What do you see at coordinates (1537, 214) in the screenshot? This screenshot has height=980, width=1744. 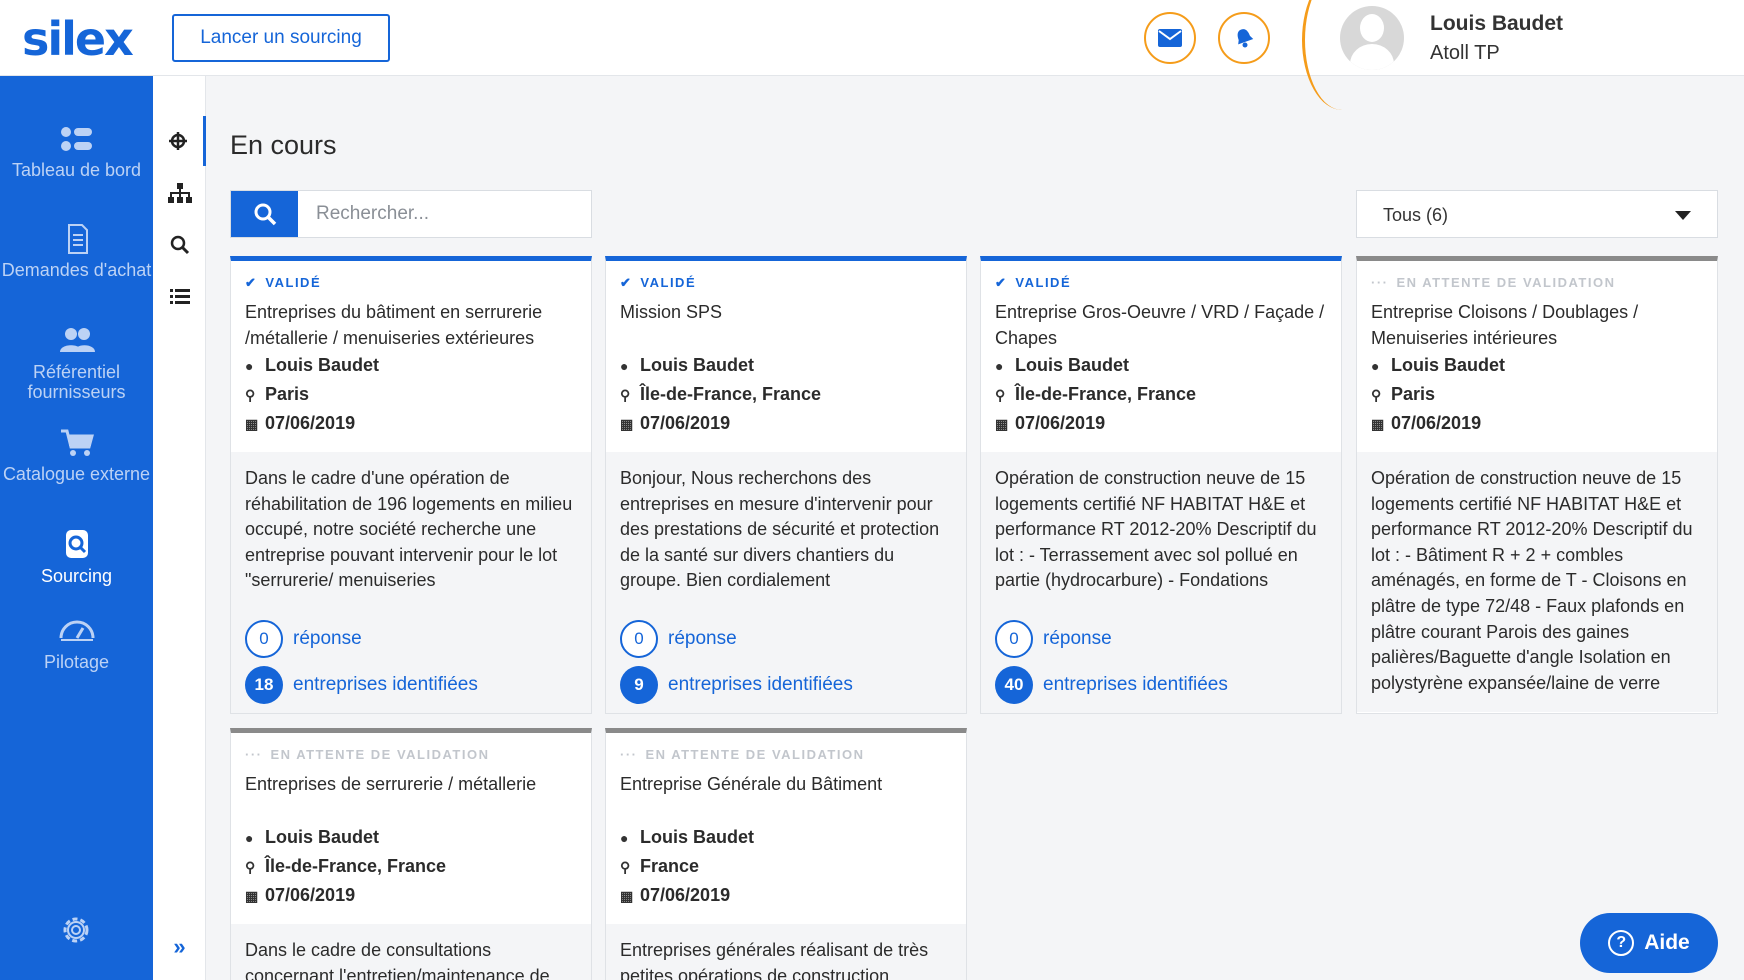 I see `status-filter-select: Tous (6)` at bounding box center [1537, 214].